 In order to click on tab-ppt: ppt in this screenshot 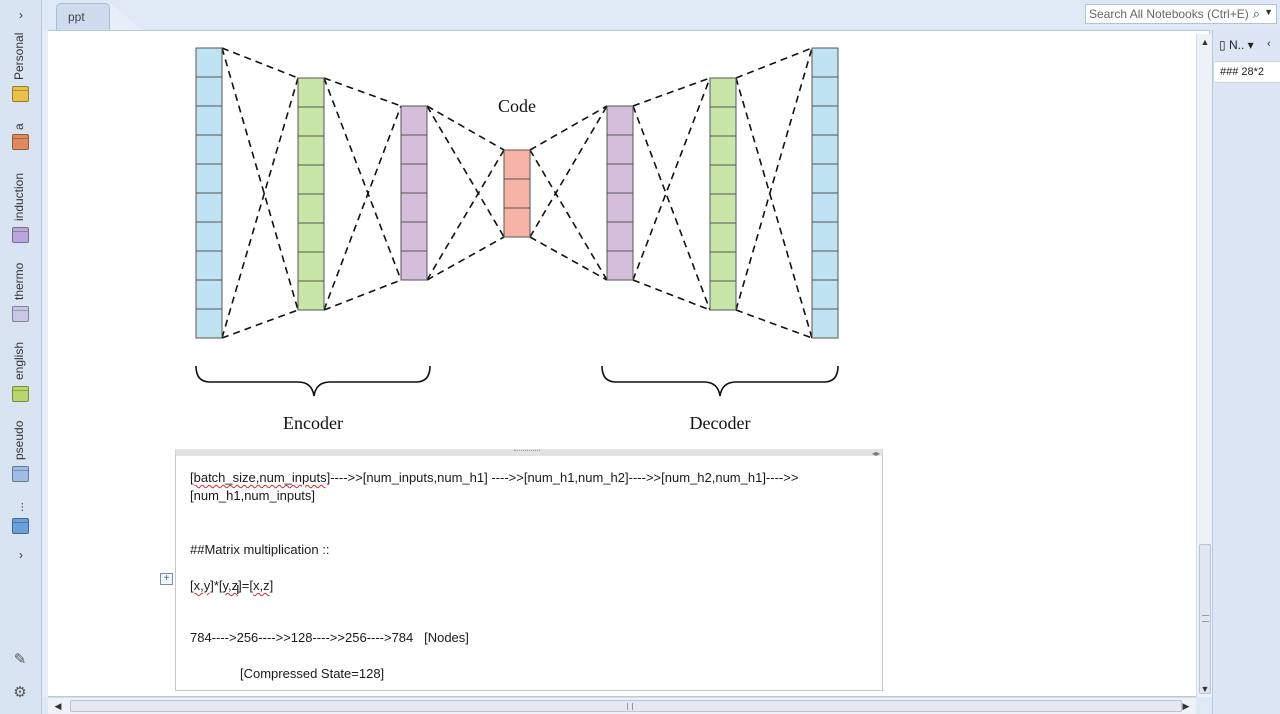, I will do `click(83, 16)`.